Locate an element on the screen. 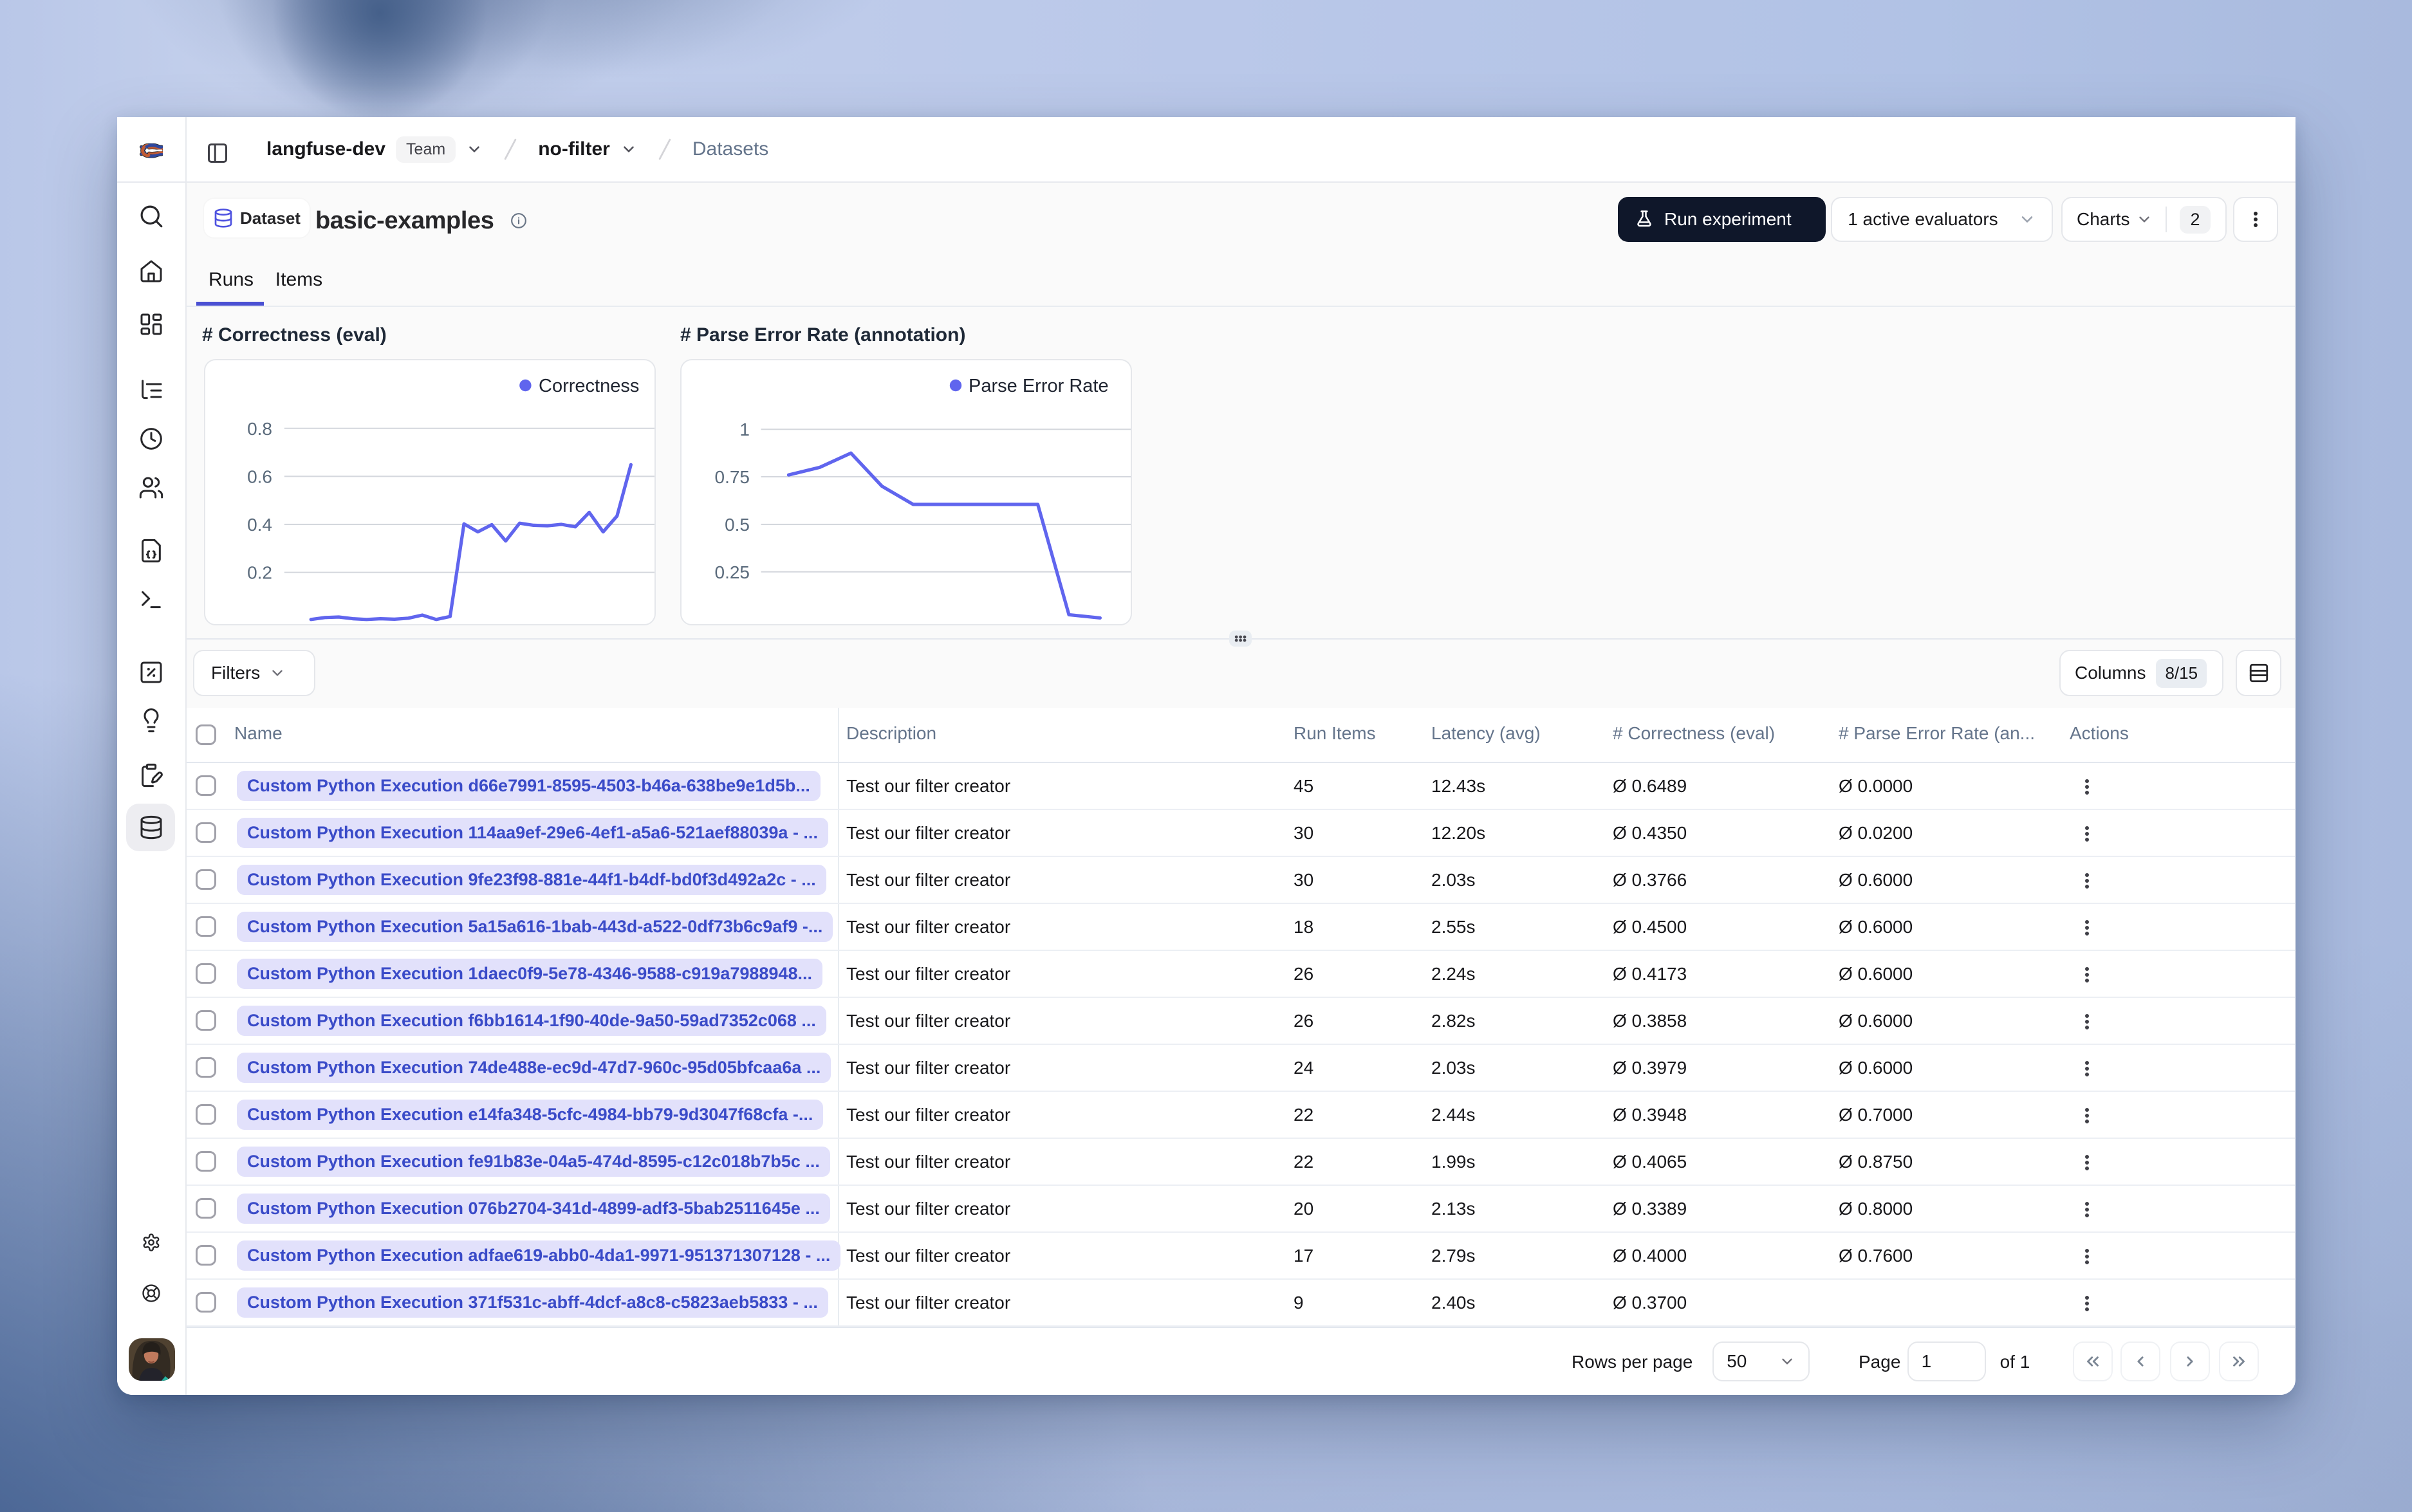 This screenshot has width=2412, height=1512. svg-text: 0.75 is located at coordinates (732, 477).